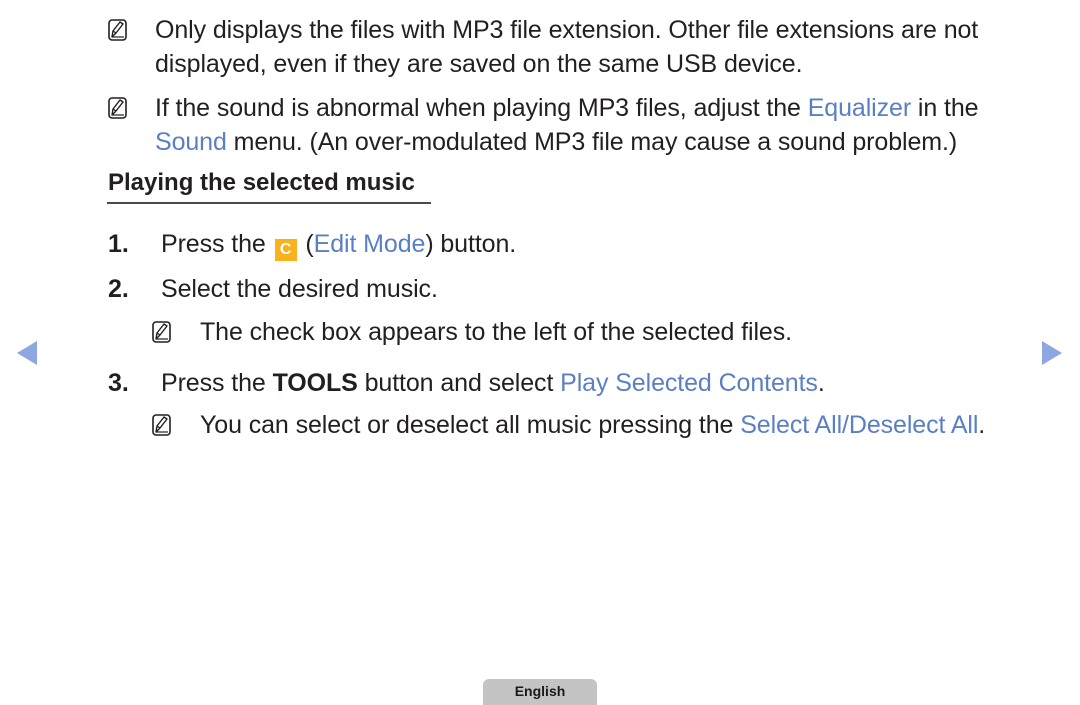 The height and width of the screenshot is (705, 1080). What do you see at coordinates (689, 383) in the screenshot?
I see `play-selected-contents-link: Play Selected Contents` at bounding box center [689, 383].